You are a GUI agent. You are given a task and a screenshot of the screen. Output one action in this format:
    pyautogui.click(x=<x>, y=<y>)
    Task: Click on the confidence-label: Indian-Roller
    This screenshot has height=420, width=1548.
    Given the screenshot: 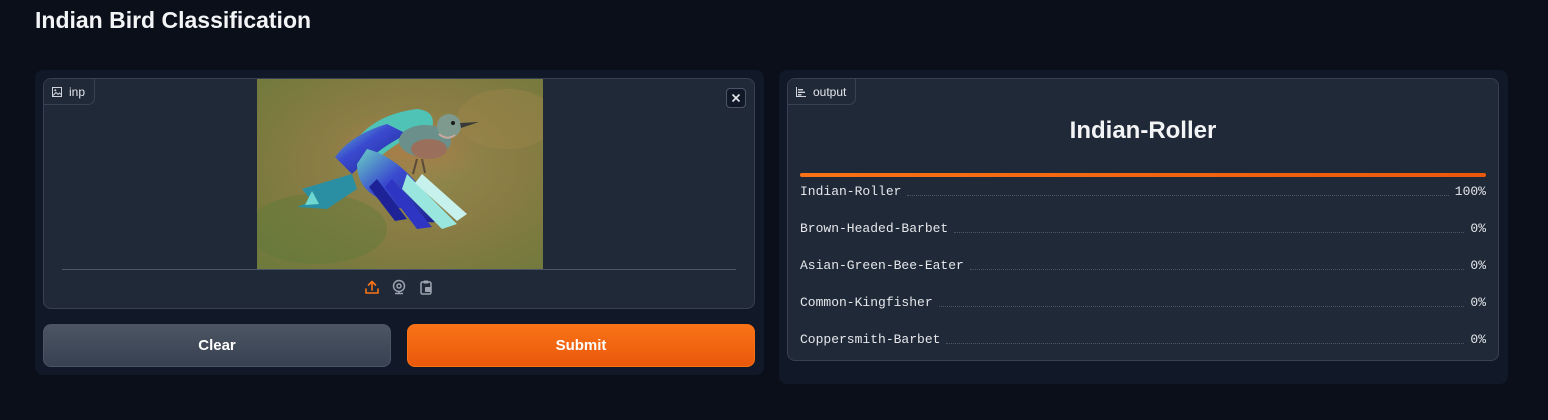 What is the action you would take?
    pyautogui.click(x=851, y=191)
    